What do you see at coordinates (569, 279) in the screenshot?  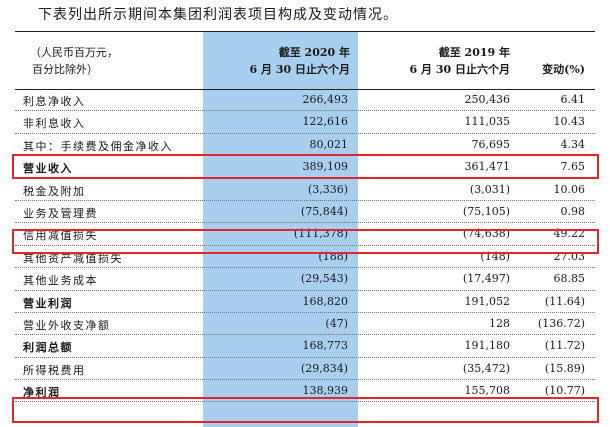 I see `value-change: 68.85` at bounding box center [569, 279].